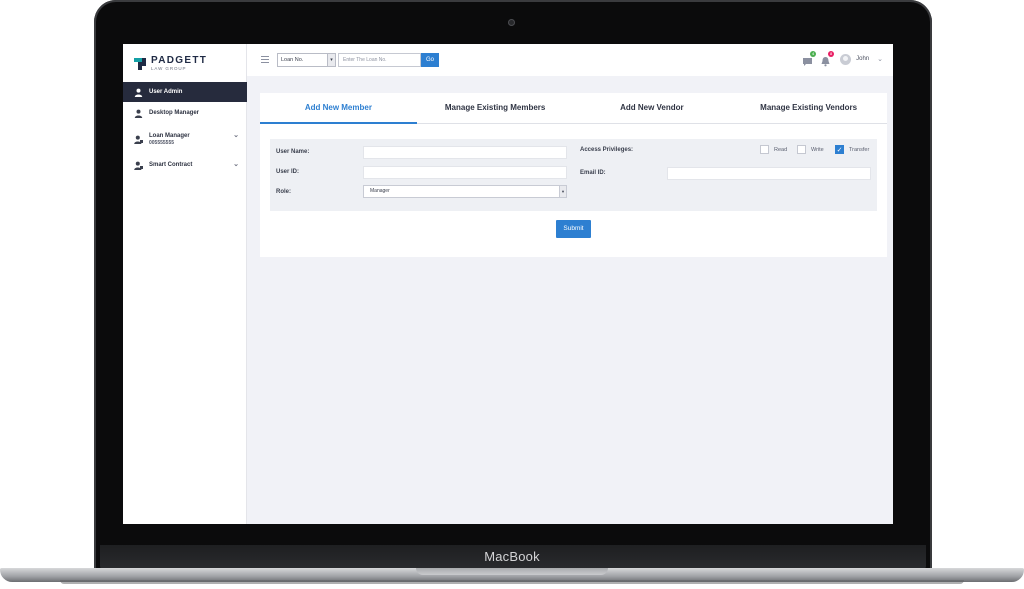 This screenshot has height=589, width=1024. I want to click on write-checkbox: Write, so click(810, 149).